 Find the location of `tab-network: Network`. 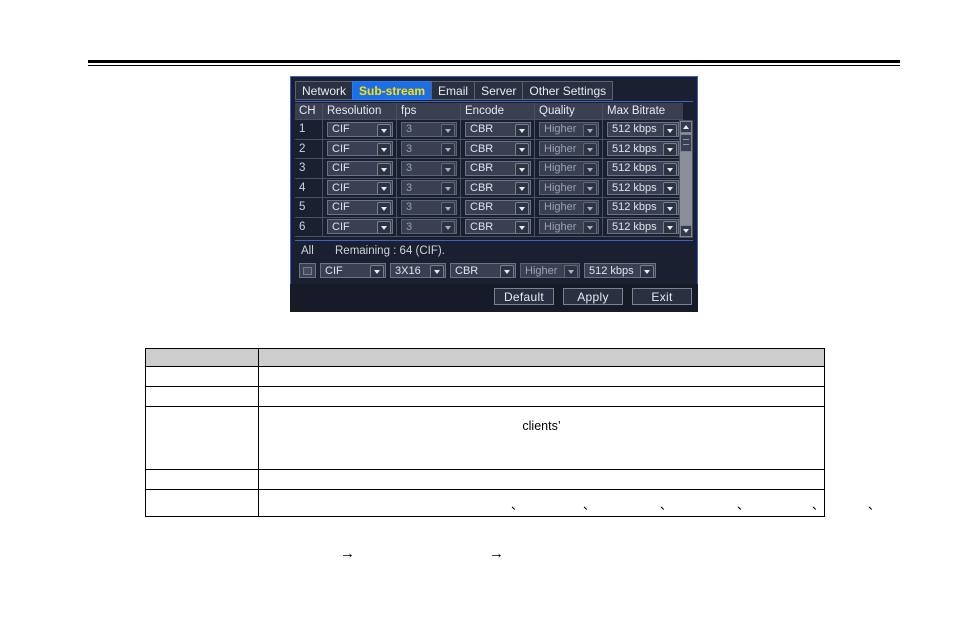

tab-network: Network is located at coordinates (324, 90).